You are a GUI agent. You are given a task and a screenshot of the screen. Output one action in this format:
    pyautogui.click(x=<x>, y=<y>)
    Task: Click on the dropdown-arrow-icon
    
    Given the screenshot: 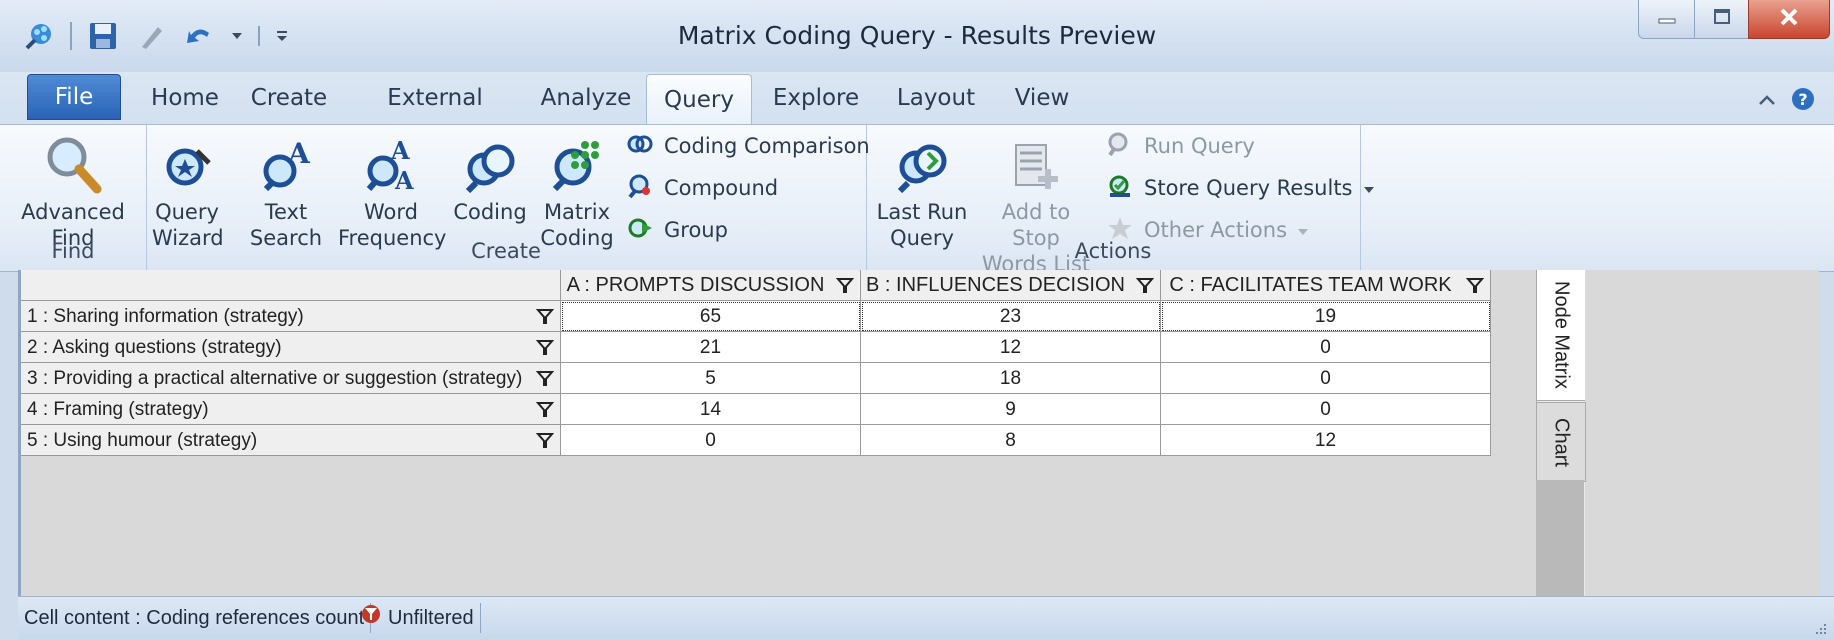 What is the action you would take?
    pyautogui.click(x=1369, y=188)
    